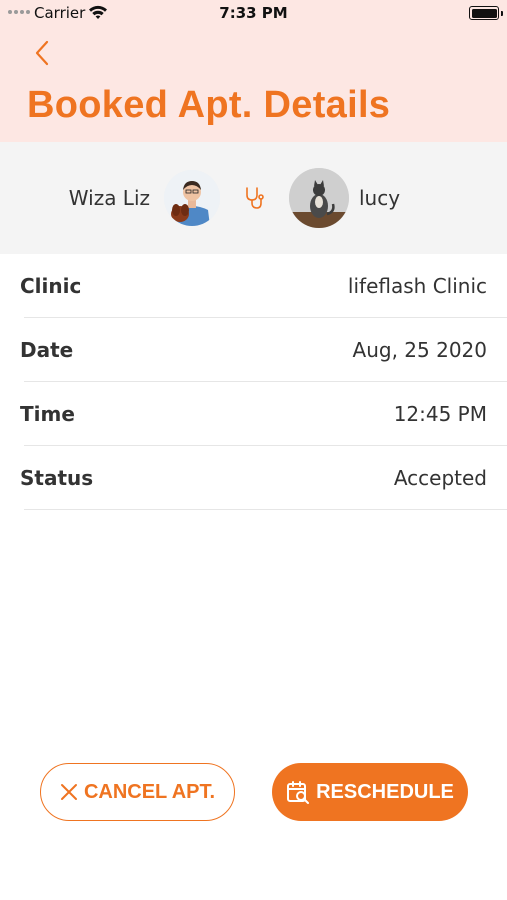 The height and width of the screenshot is (900, 507). I want to click on clock: 7:33 PM, so click(253, 13).